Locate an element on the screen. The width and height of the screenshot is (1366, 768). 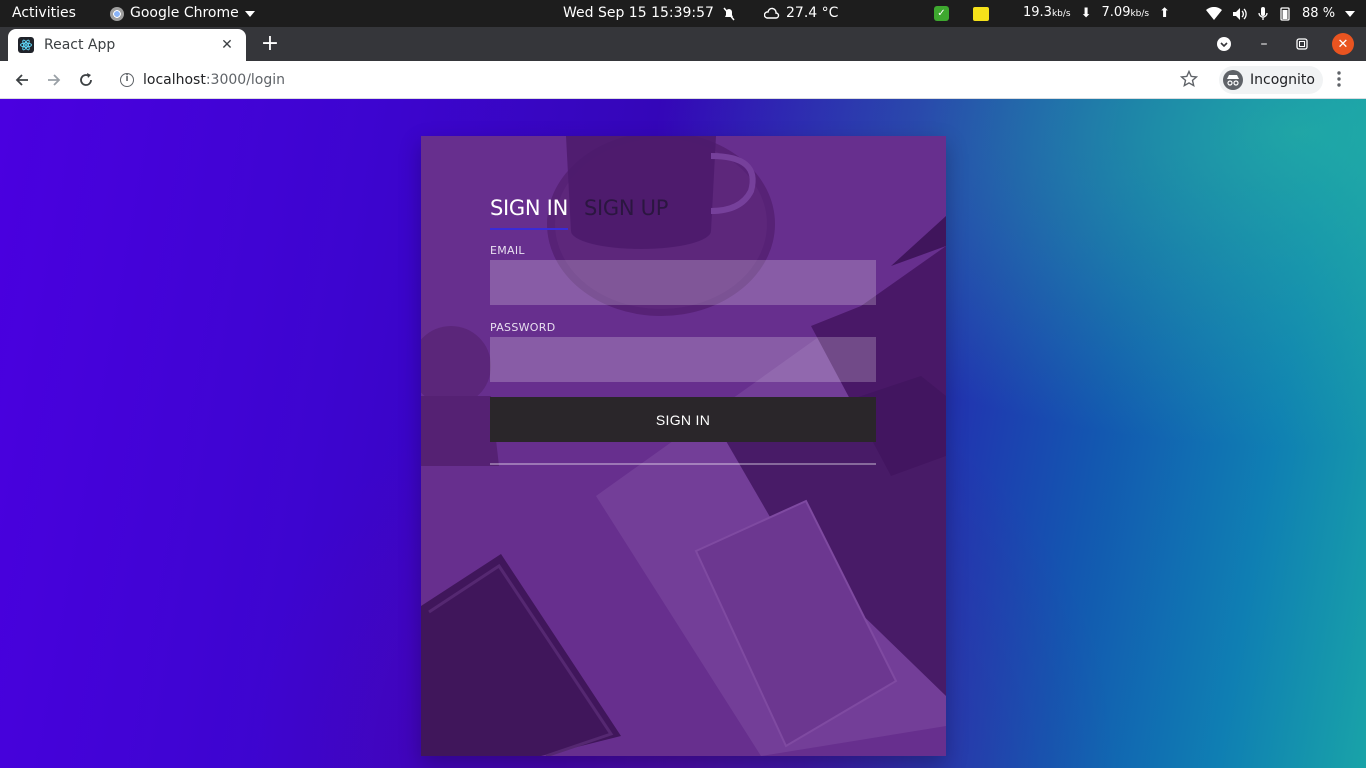
arrow-down-icon: ⬇ is located at coordinates (1086, 13).